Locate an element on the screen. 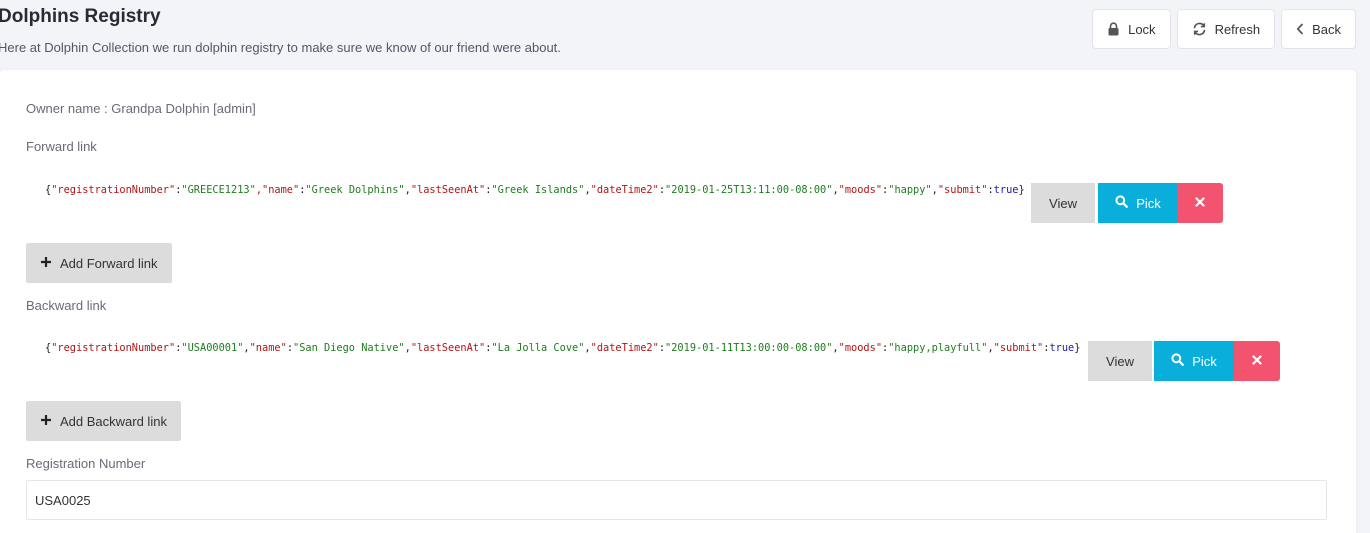 This screenshot has width=1370, height=533. backward-remove-button is located at coordinates (1257, 361).